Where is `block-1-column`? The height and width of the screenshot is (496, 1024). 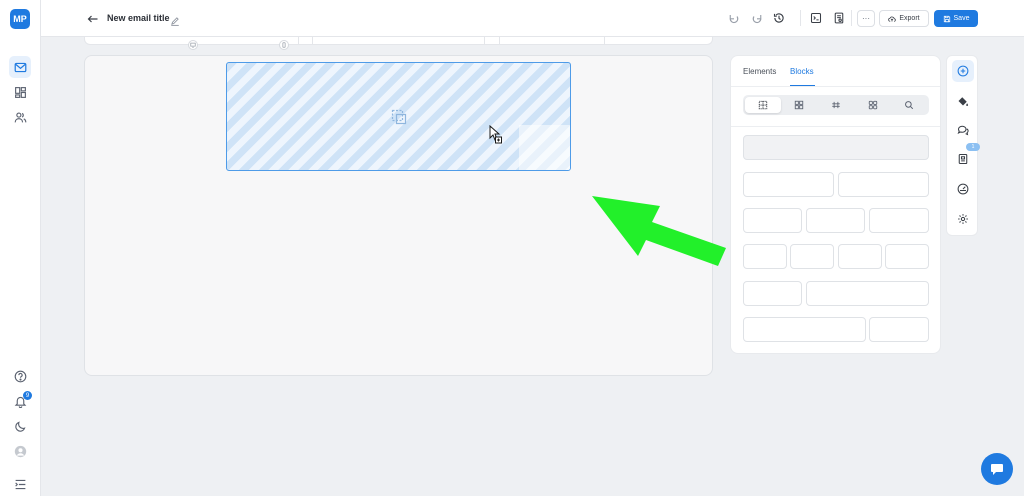
block-1-column is located at coordinates (836, 147).